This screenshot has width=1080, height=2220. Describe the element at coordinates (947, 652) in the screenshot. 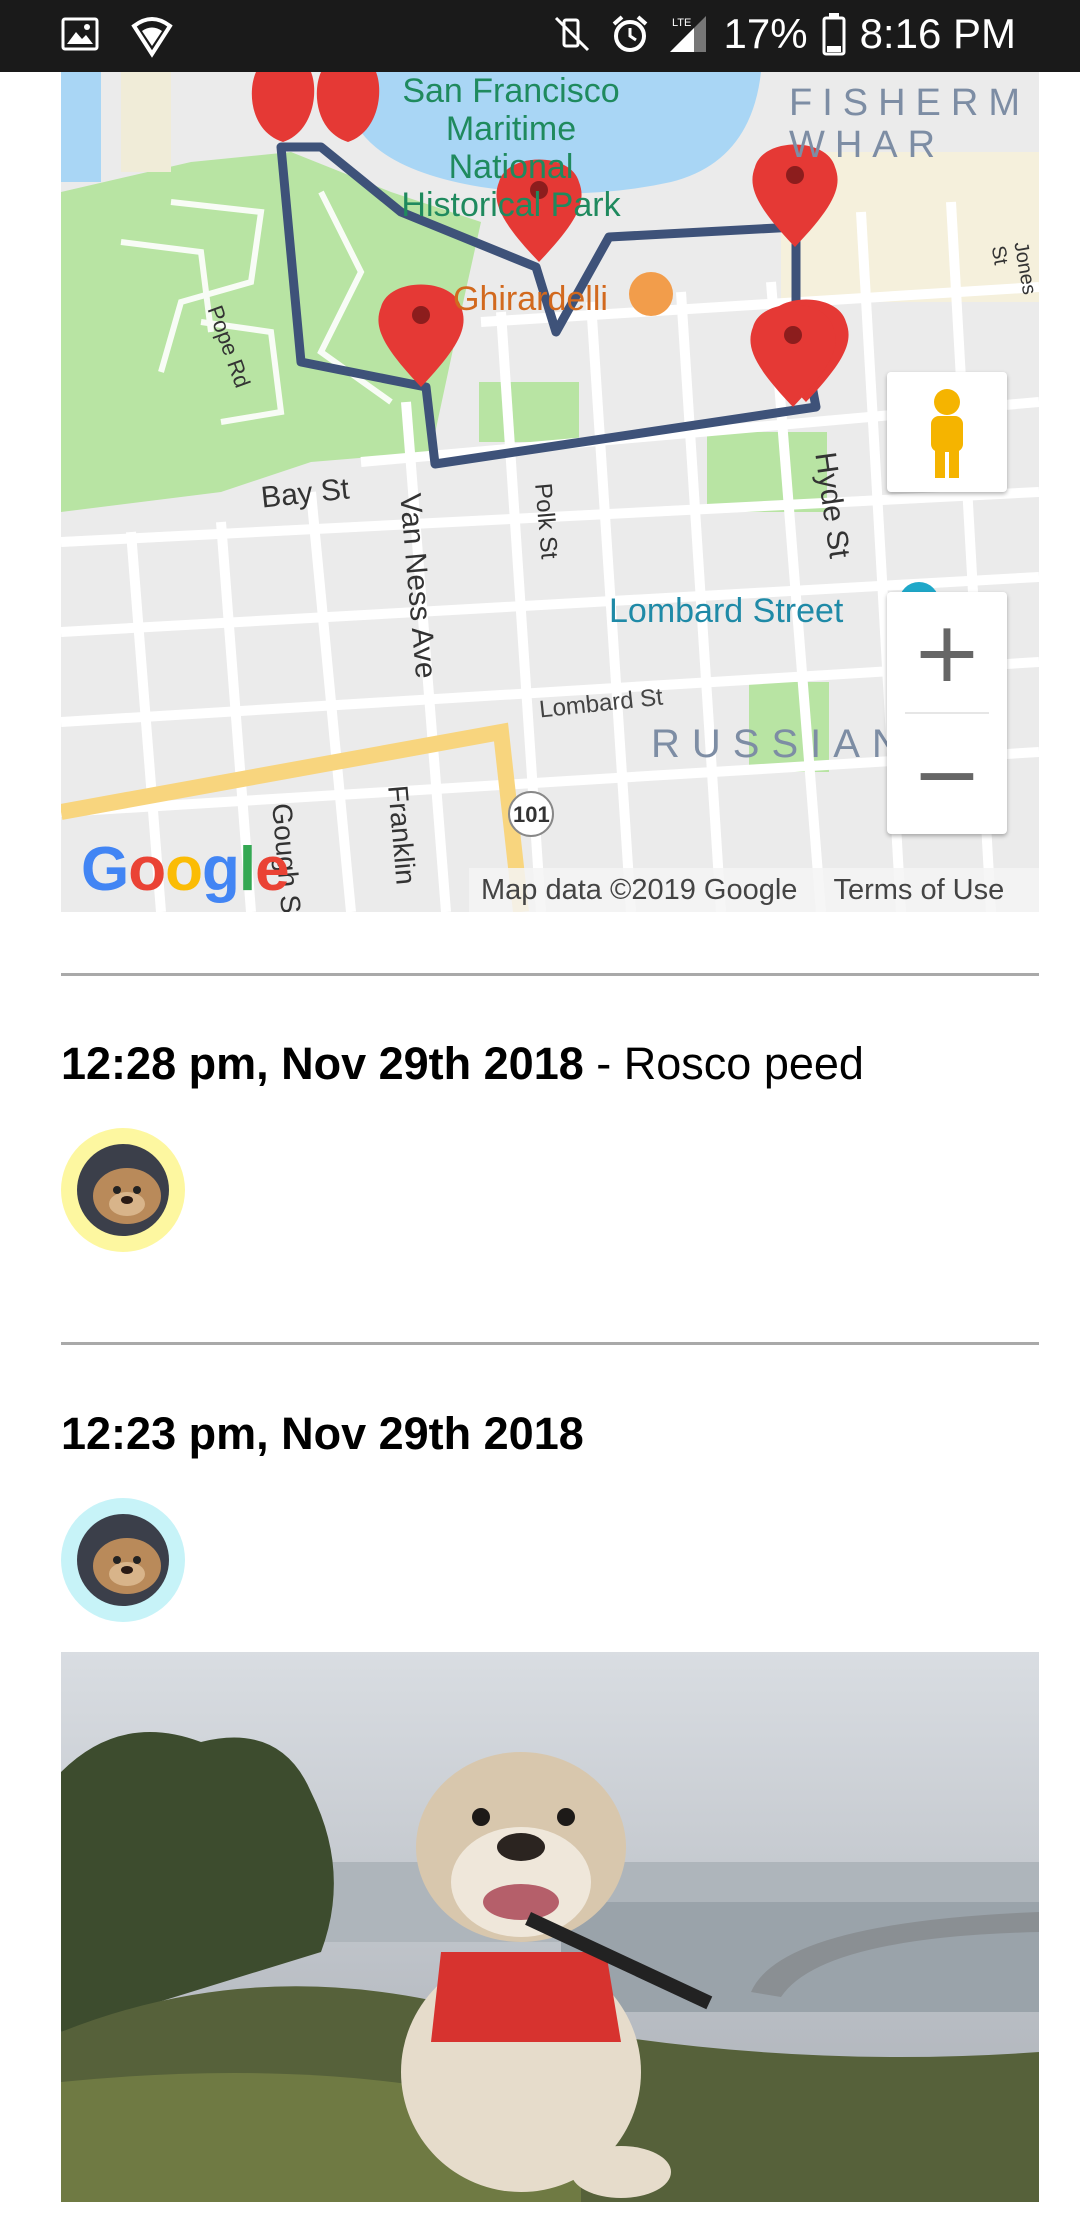

I see `zoom-in-button: +` at that location.